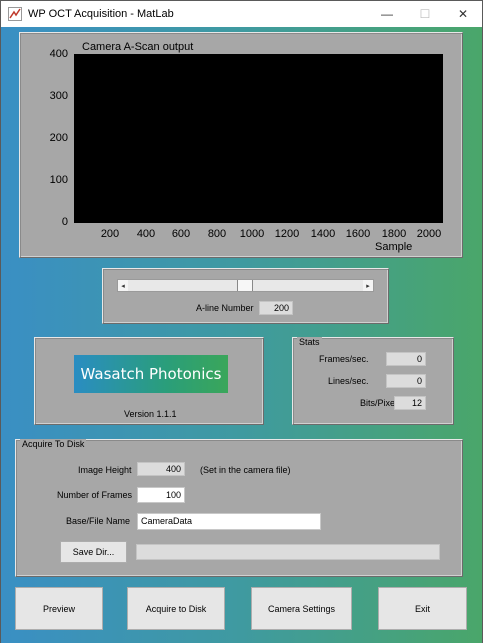 This screenshot has height=643, width=483. What do you see at coordinates (64, 222) in the screenshot?
I see `y-tick-label: 0` at bounding box center [64, 222].